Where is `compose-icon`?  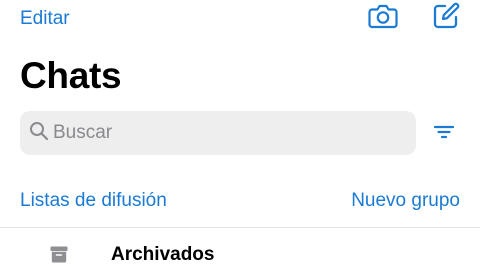
compose-icon is located at coordinates (446, 18).